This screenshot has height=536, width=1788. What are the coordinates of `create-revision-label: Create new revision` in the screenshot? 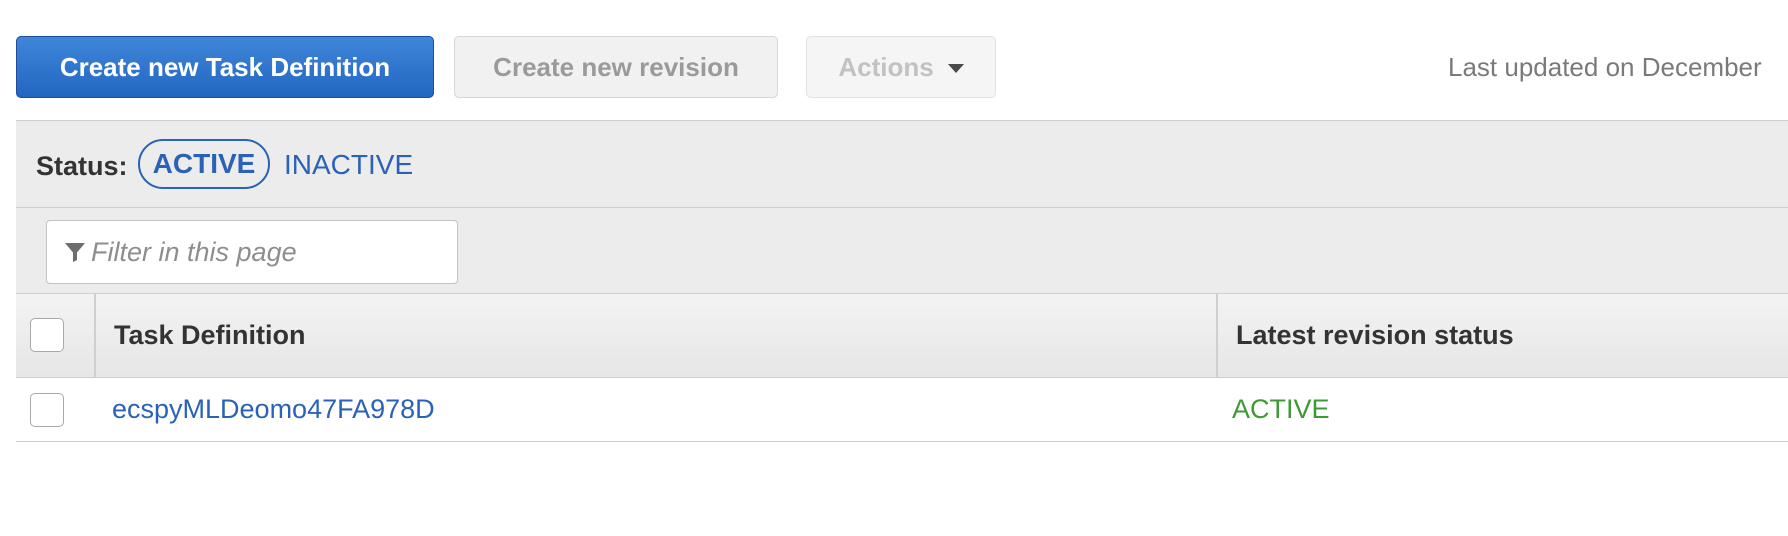 It's located at (616, 66).